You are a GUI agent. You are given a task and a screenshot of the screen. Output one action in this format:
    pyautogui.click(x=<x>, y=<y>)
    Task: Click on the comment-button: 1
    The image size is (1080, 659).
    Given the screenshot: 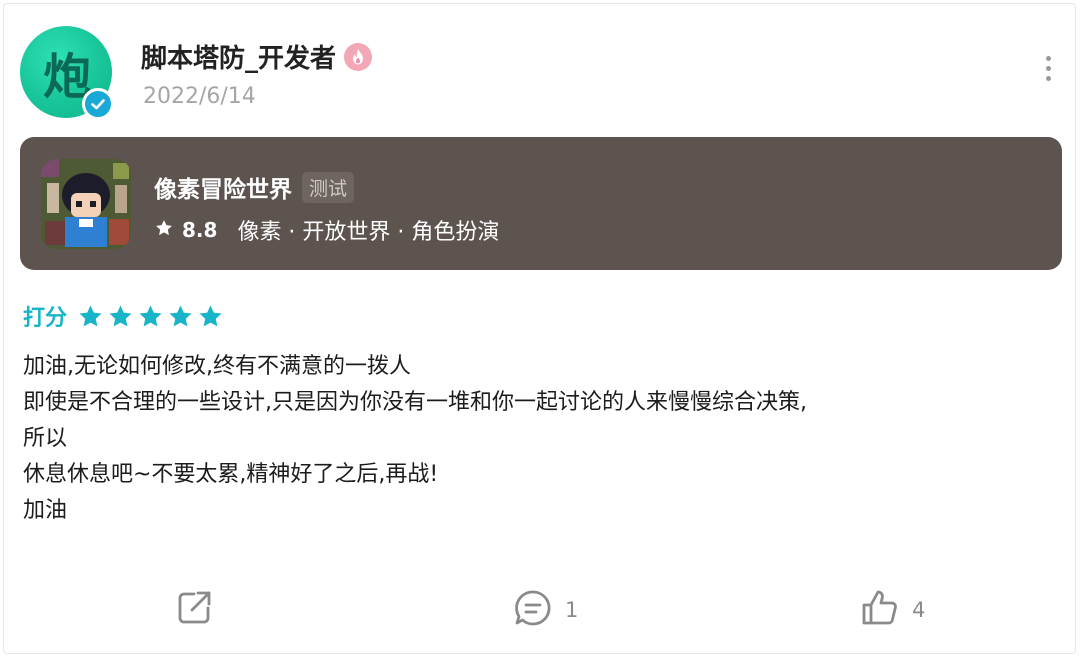 What is the action you would take?
    pyautogui.click(x=545, y=610)
    